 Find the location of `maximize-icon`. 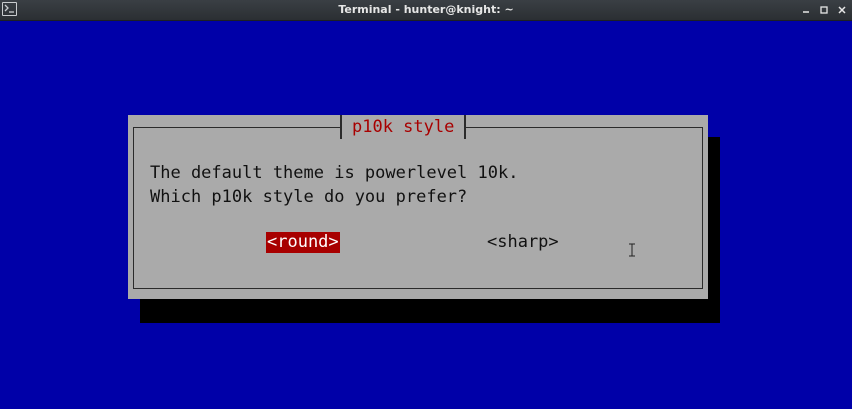

maximize-icon is located at coordinates (824, 10).